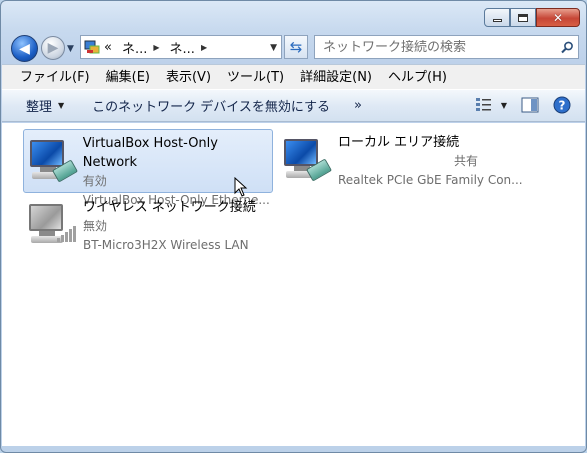 The image size is (587, 453). I want to click on connection-status: 共有, so click(466, 161).